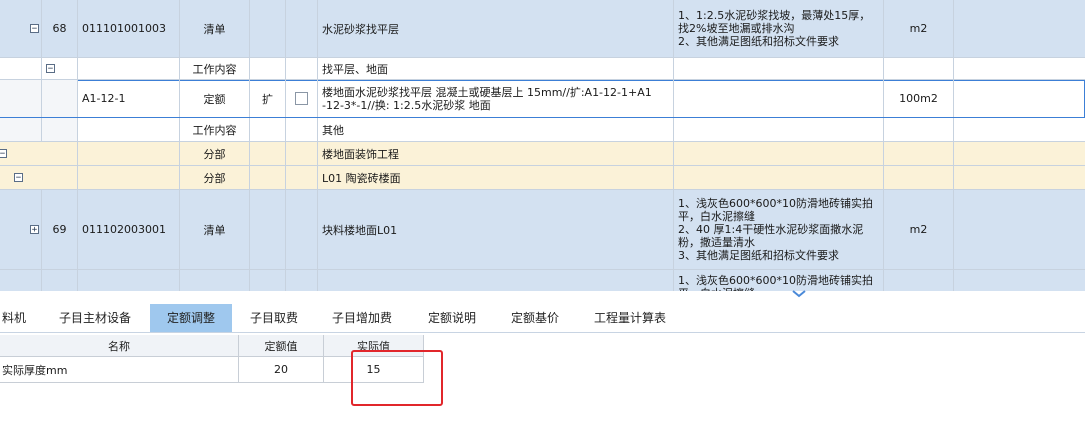 The height and width of the screenshot is (445, 1085). Describe the element at coordinates (535, 318) in the screenshot. I see `tab-base-price: 定额基价` at that location.